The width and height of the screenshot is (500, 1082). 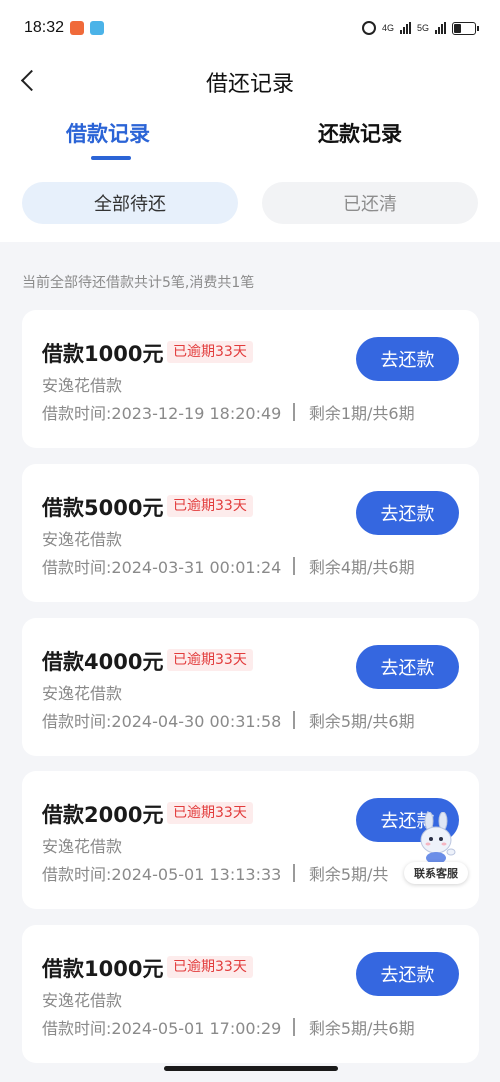 I want to click on customer-service-label: 联系客服, so click(x=436, y=873).